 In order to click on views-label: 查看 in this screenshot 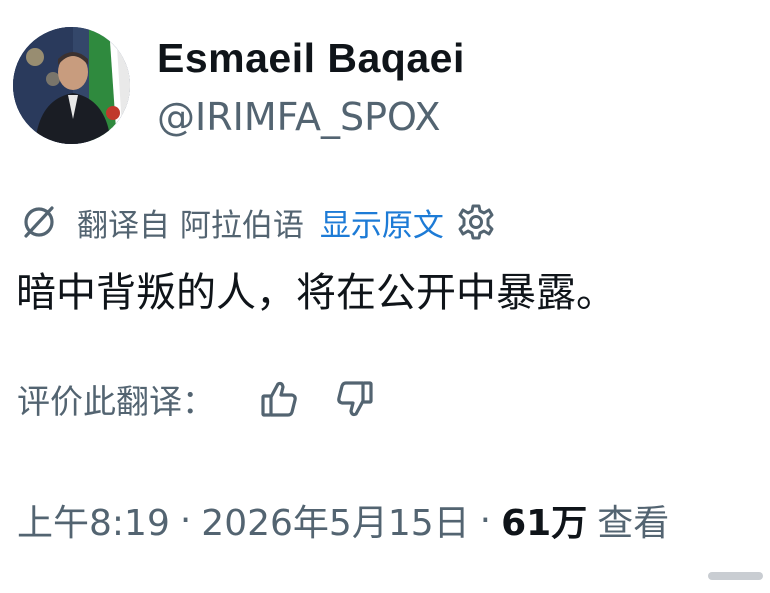, I will do `click(633, 523)`.